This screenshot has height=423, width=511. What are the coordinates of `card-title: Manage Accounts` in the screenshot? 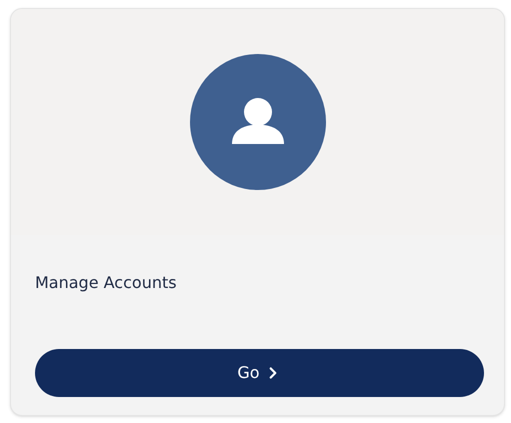 It's located at (106, 282).